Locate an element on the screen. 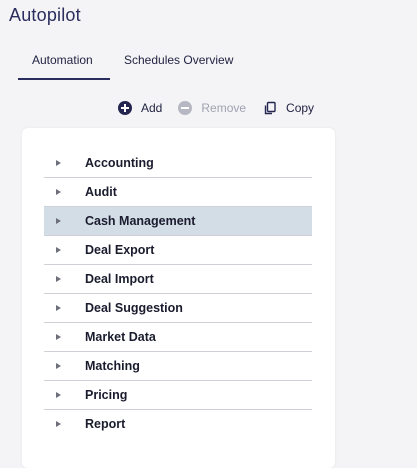 This screenshot has width=417, height=468. tree-item-deal-suggestion: Deal Suggestion is located at coordinates (178, 308).